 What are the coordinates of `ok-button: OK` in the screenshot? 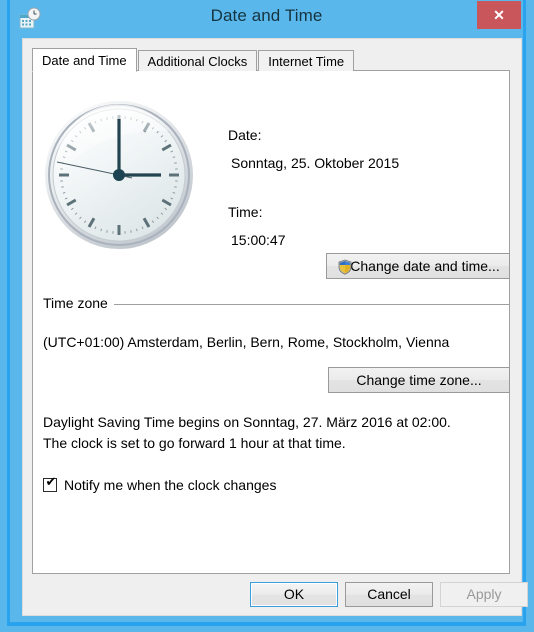 It's located at (294, 594).